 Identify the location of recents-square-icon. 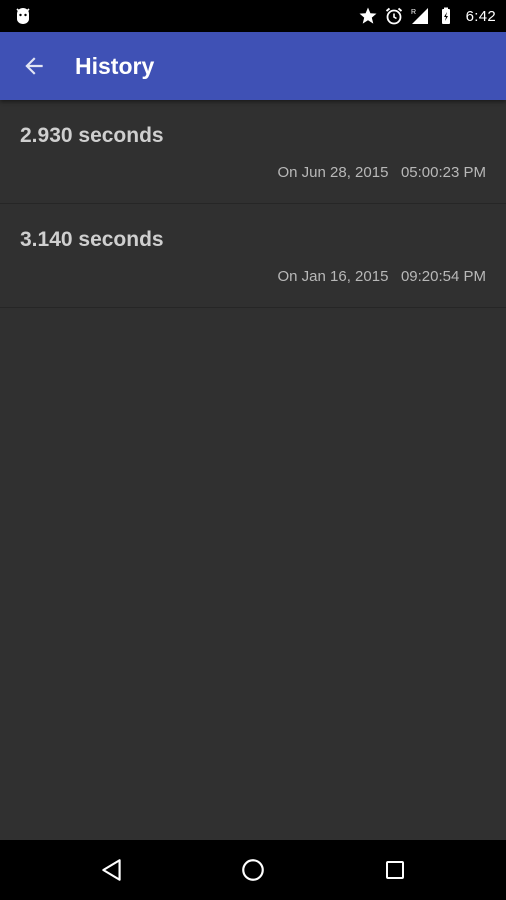
(395, 870).